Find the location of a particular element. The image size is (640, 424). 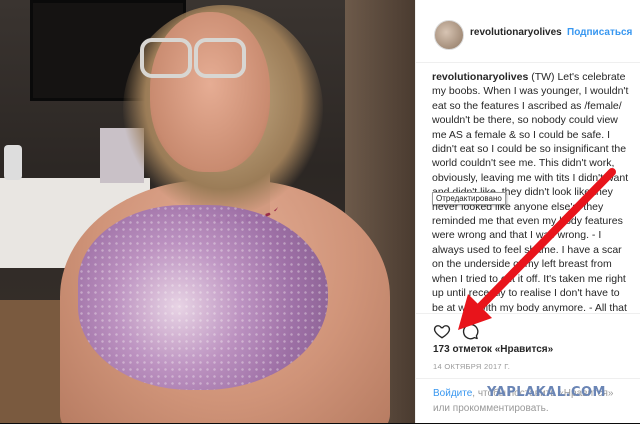

login-link: Войдите is located at coordinates (452, 393).